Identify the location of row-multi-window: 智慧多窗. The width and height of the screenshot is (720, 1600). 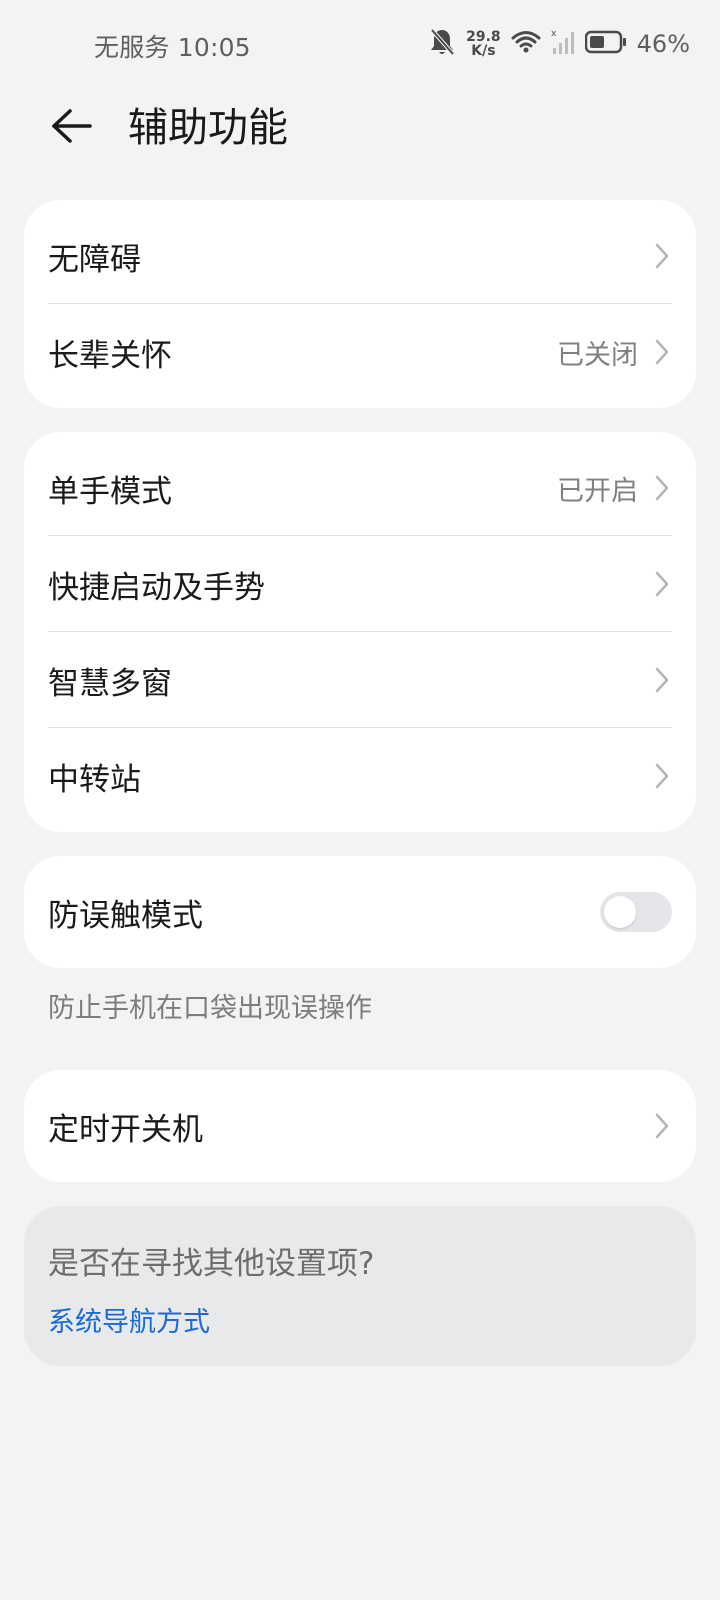
(360, 680).